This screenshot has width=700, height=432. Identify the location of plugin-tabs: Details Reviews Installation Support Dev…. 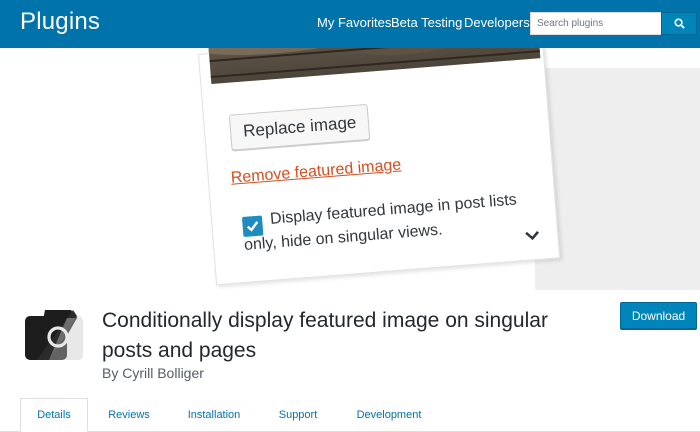
(350, 415).